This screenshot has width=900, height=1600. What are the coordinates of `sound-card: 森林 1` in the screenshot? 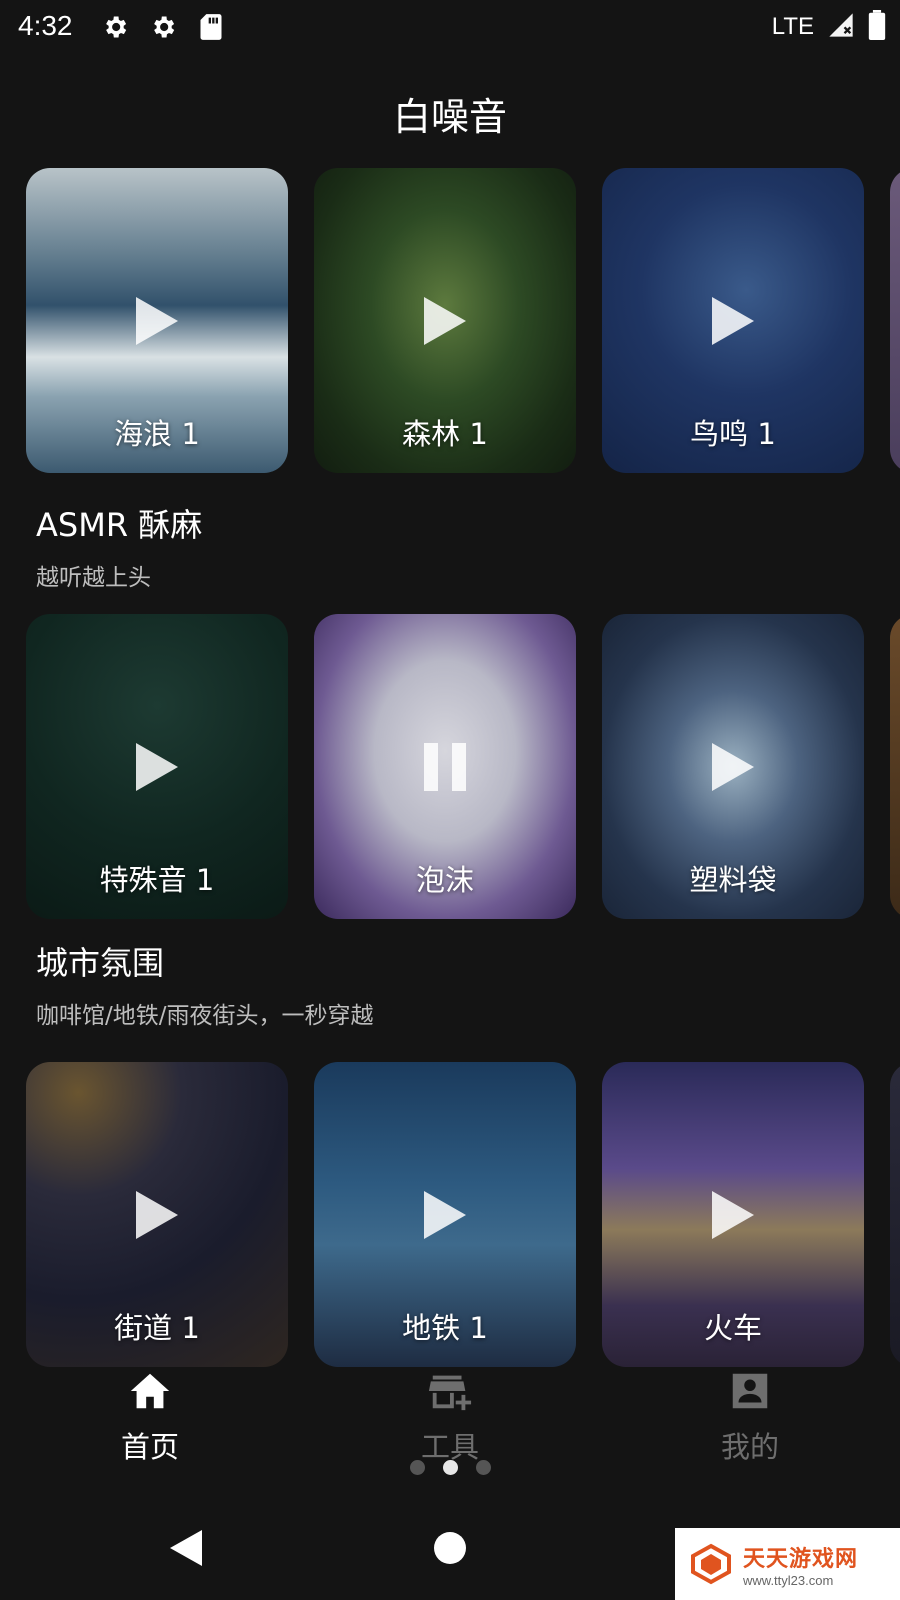 It's located at (445, 320).